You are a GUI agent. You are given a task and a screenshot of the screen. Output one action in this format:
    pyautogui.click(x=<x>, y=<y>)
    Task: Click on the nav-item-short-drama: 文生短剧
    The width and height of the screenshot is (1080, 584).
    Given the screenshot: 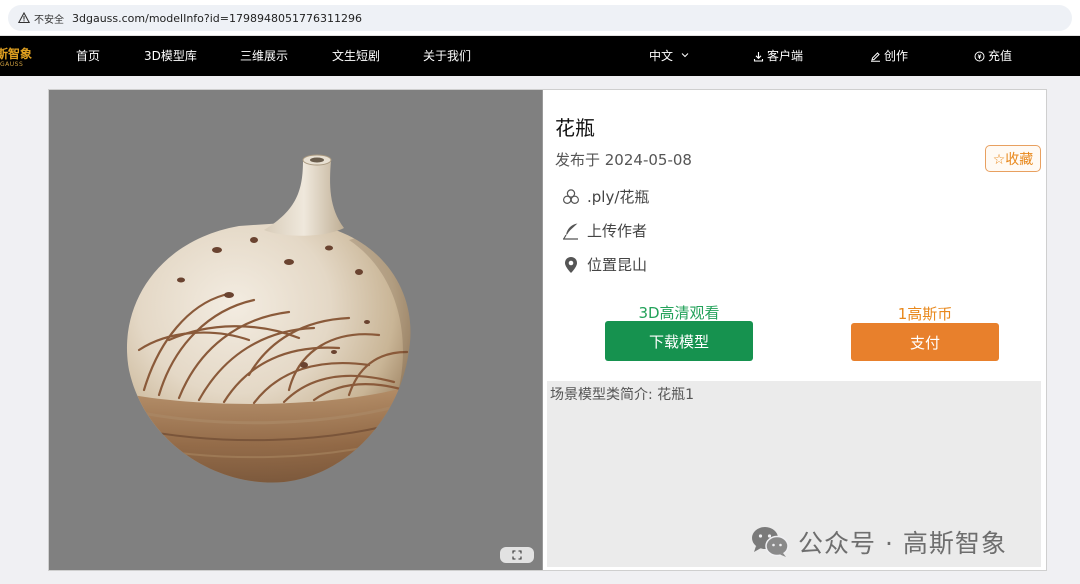 What is the action you would take?
    pyautogui.click(x=356, y=56)
    